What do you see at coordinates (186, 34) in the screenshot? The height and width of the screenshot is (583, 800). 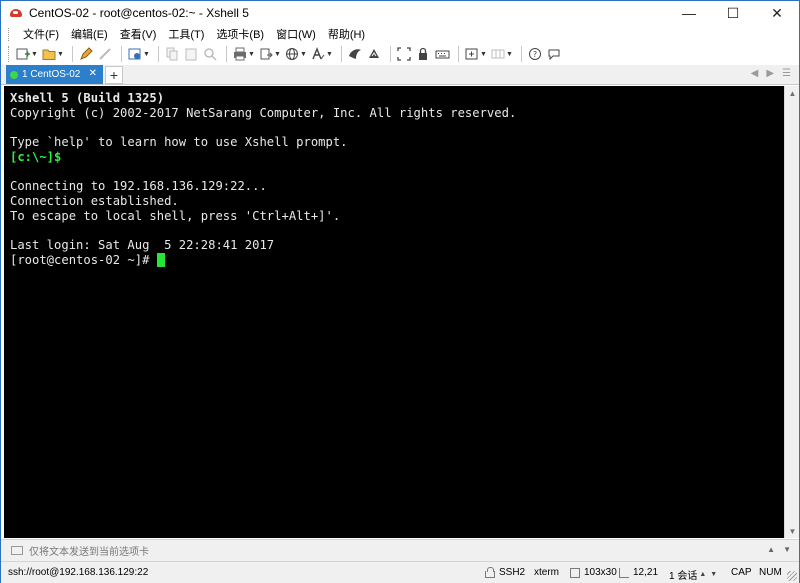 I see `menu-tools: 工具(T)` at bounding box center [186, 34].